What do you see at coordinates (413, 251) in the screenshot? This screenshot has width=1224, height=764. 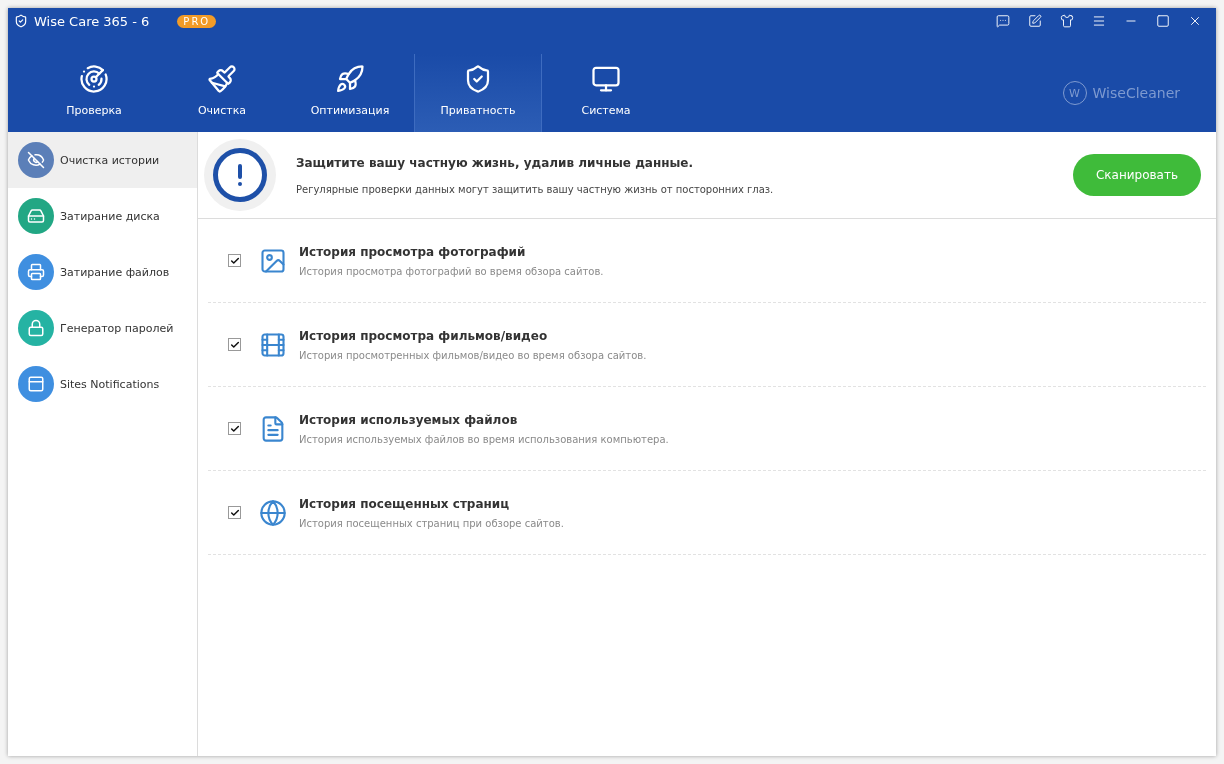 I see `item-title: История просмотра фотографий` at bounding box center [413, 251].